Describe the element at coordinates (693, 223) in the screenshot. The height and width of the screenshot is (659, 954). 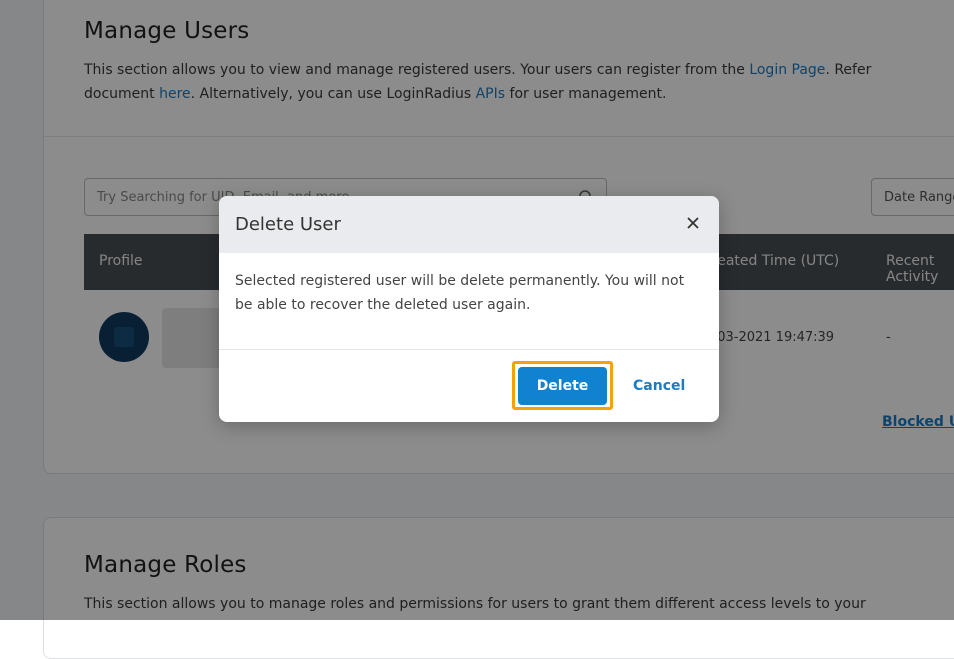
I see `close-icon` at that location.